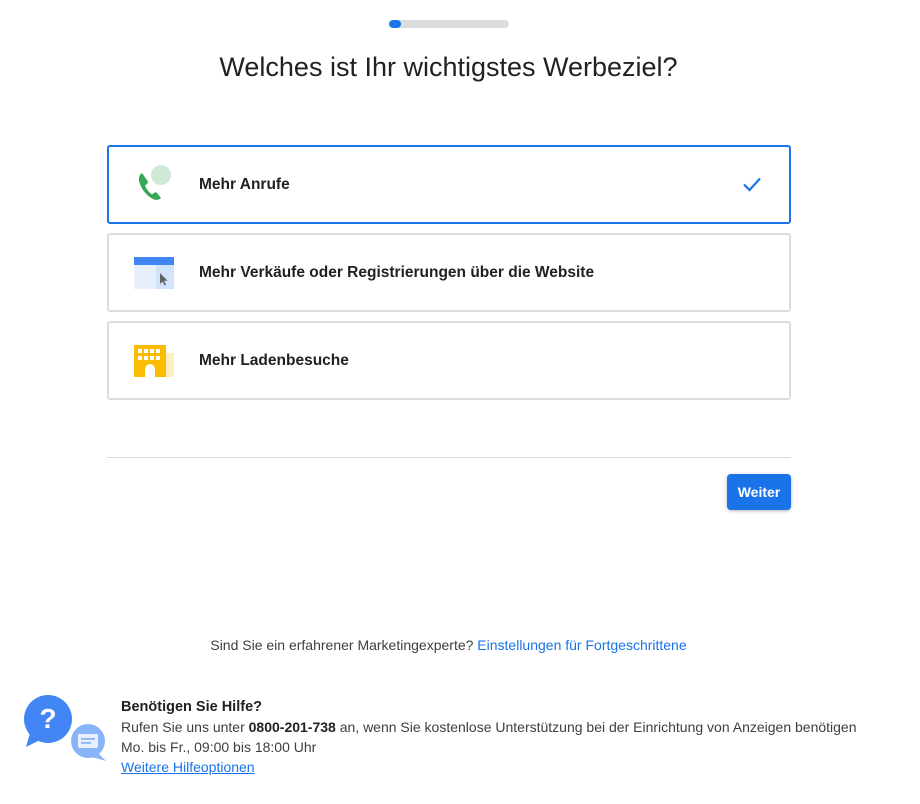 The image size is (920, 804). Describe the element at coordinates (449, 184) in the screenshot. I see `goal-option-calls: Mehr Anrufe` at that location.